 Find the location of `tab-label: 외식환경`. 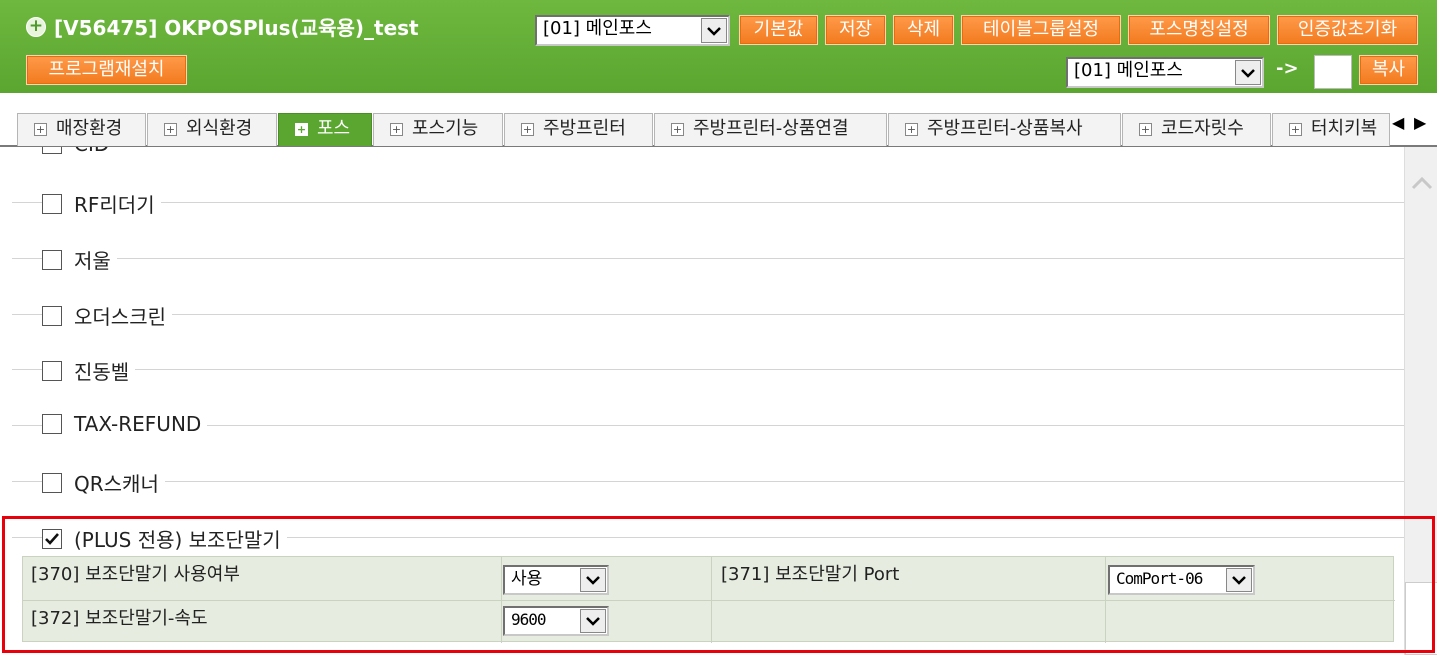

tab-label: 외식환경 is located at coordinates (219, 128).